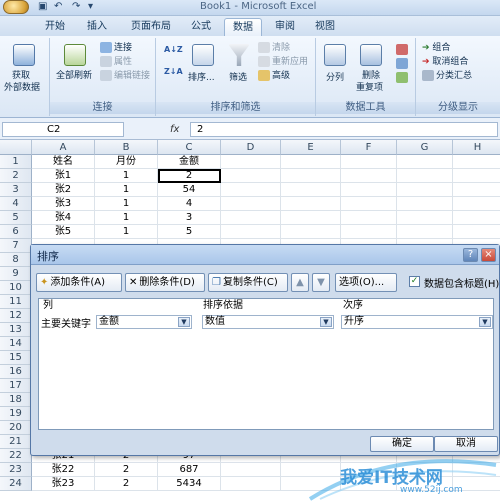 This screenshot has height=501, width=500. Describe the element at coordinates (311, 147) in the screenshot. I see `column-header-e: E` at that location.